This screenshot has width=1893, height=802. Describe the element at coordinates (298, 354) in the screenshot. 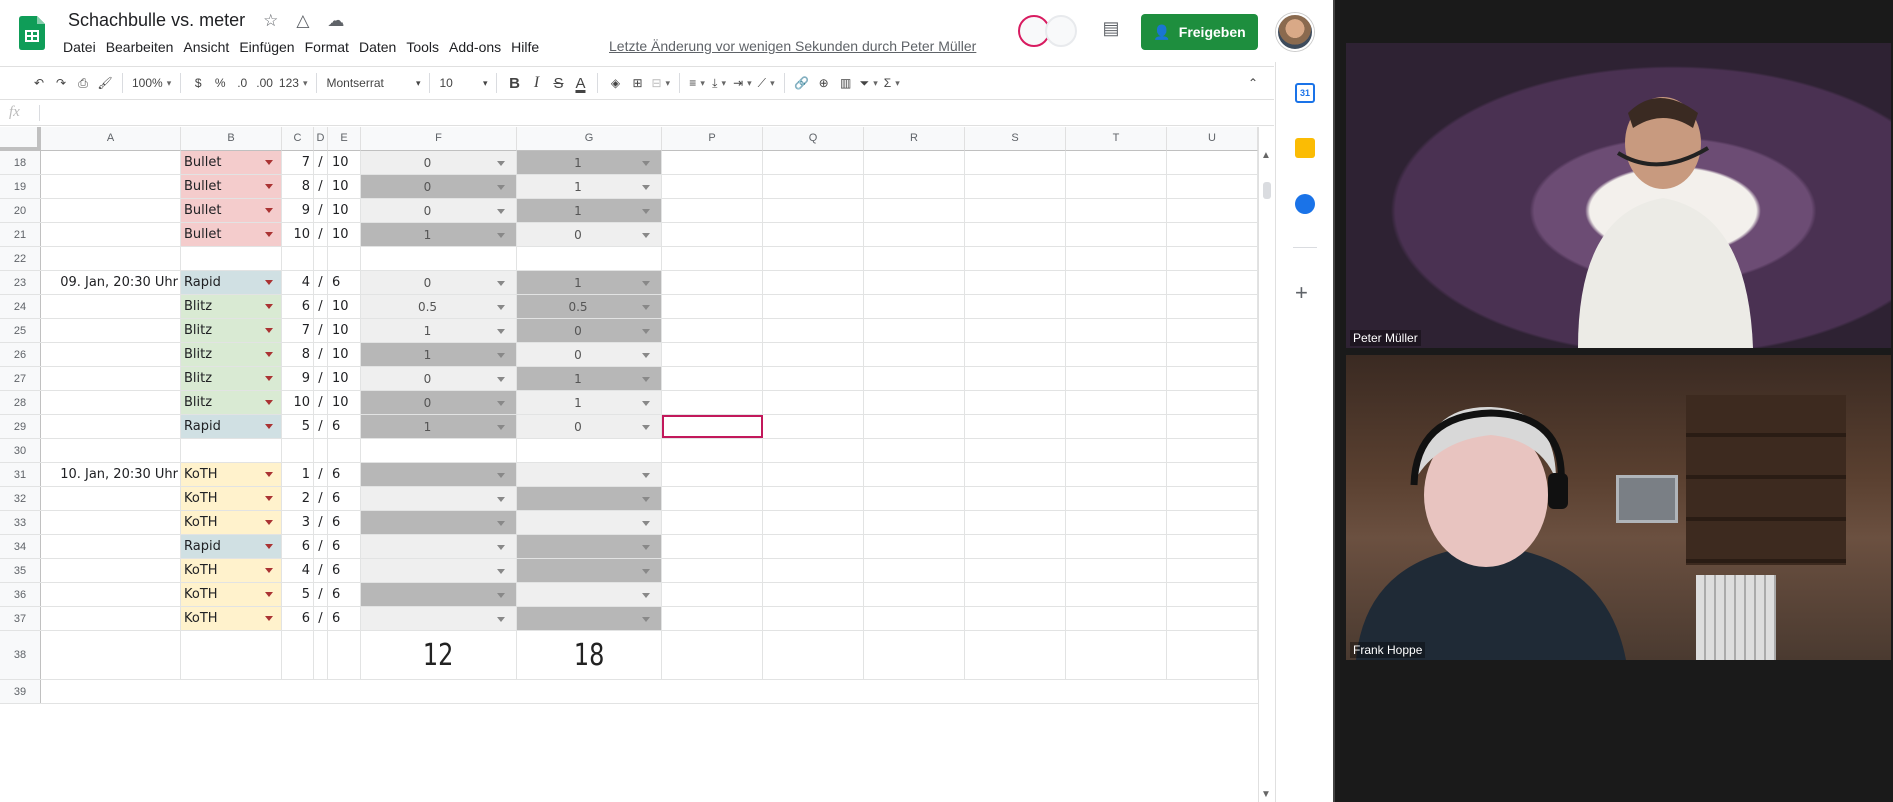

I see `game-number-cell: 8` at that location.